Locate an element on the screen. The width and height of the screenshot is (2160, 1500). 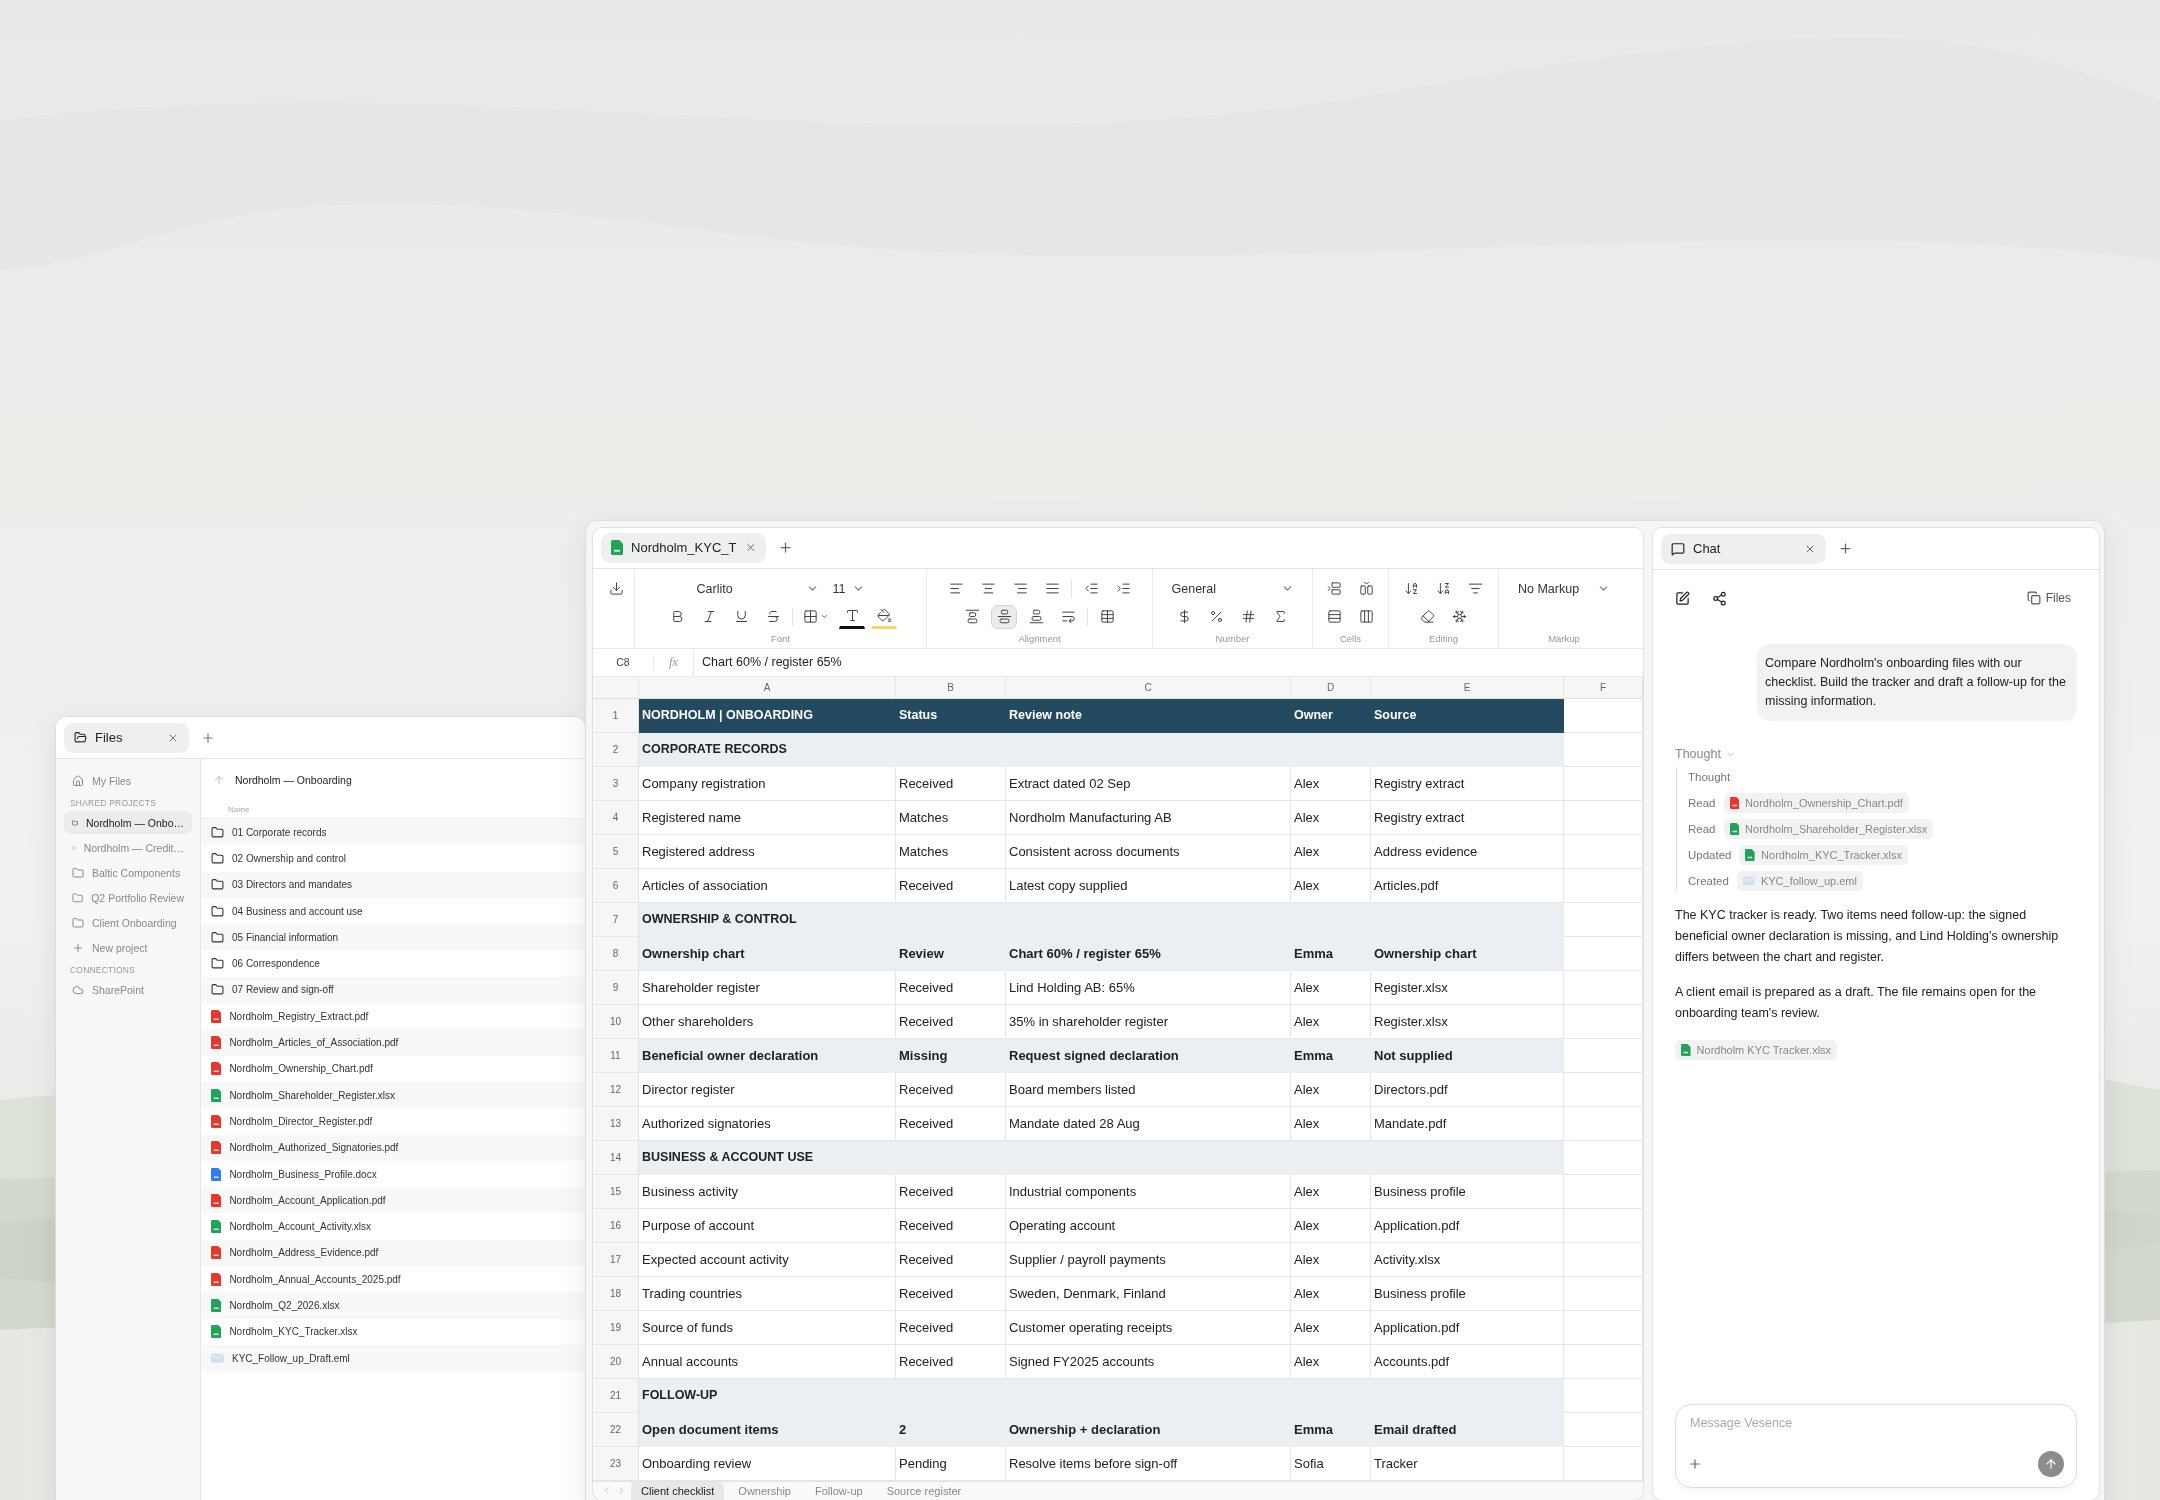
align-middle-button is located at coordinates (1004, 616).